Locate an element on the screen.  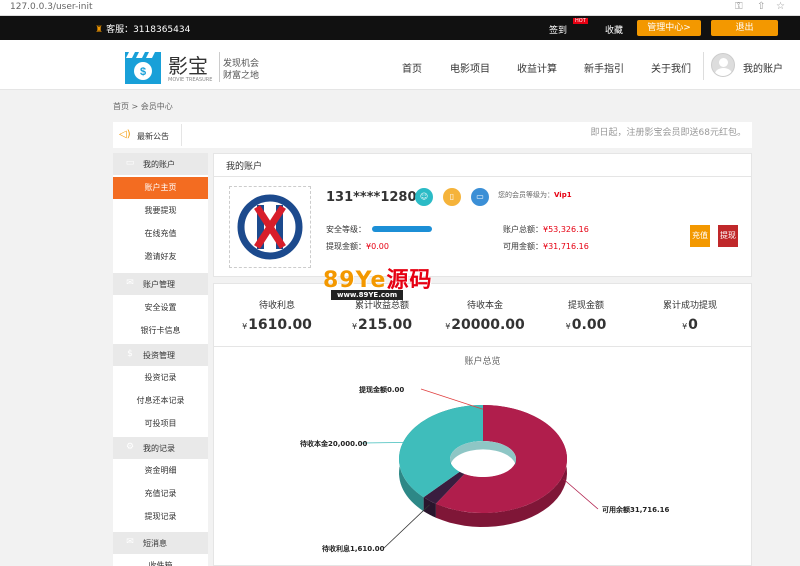
sidebar-group-investment: $ 投资管理 is located at coordinates (160, 355).